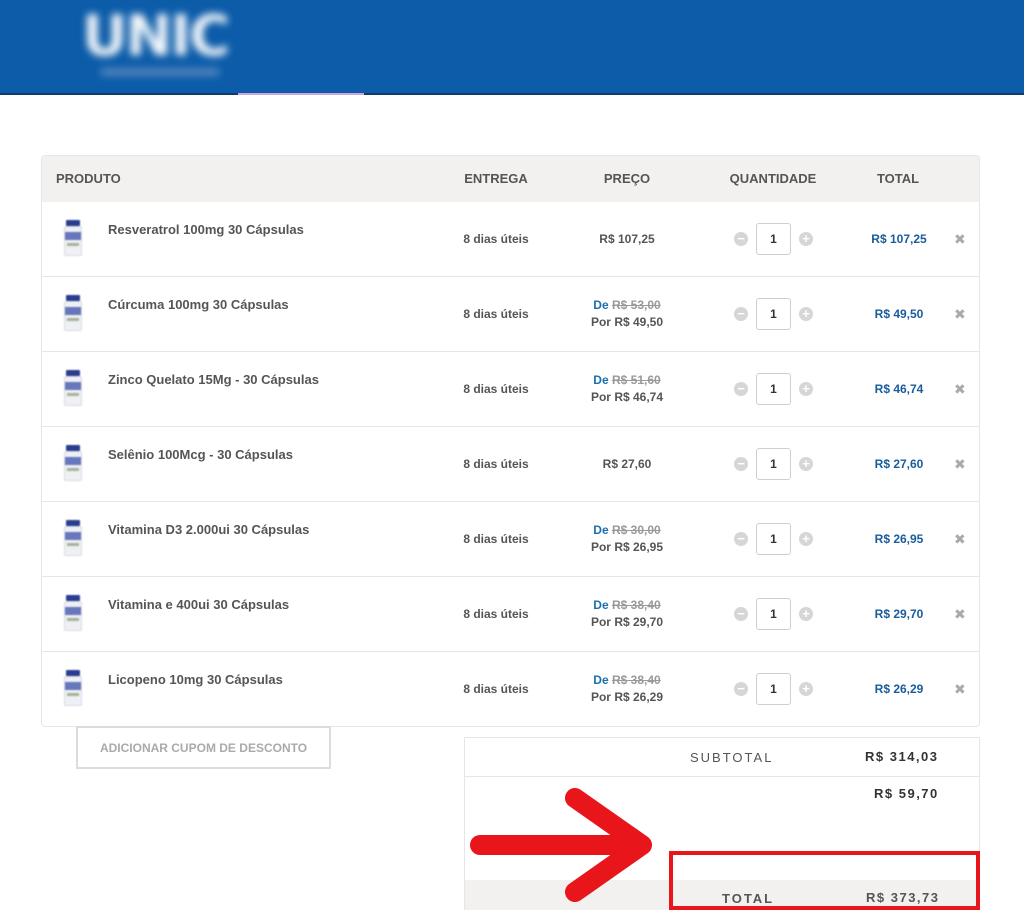  What do you see at coordinates (636, 605) in the screenshot?
I see `old-price: R$ 38,40` at bounding box center [636, 605].